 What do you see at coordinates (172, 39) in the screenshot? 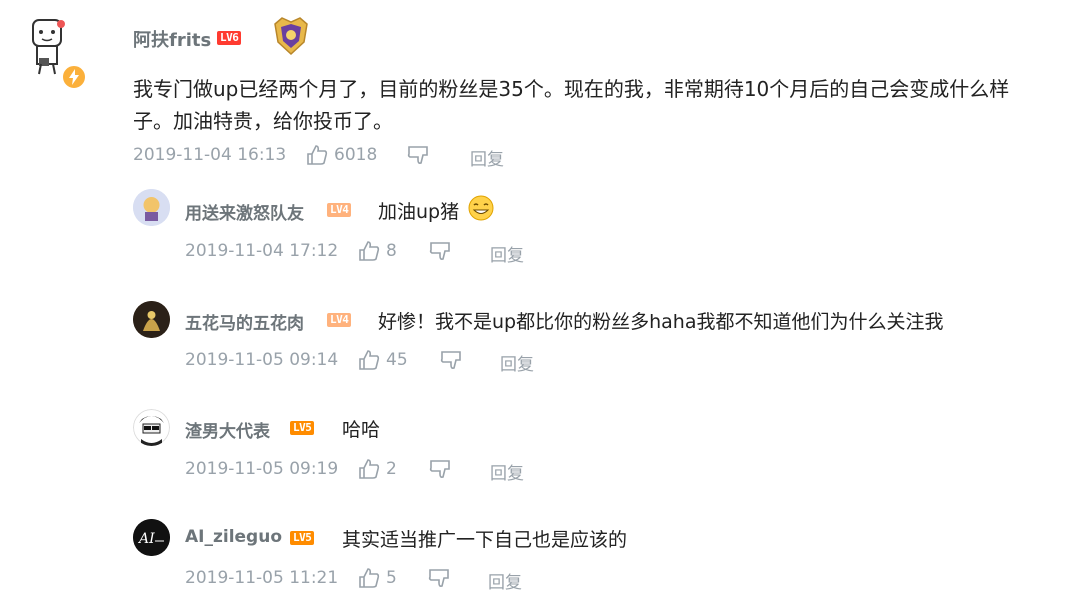
I see `username: 阿扶frits` at bounding box center [172, 39].